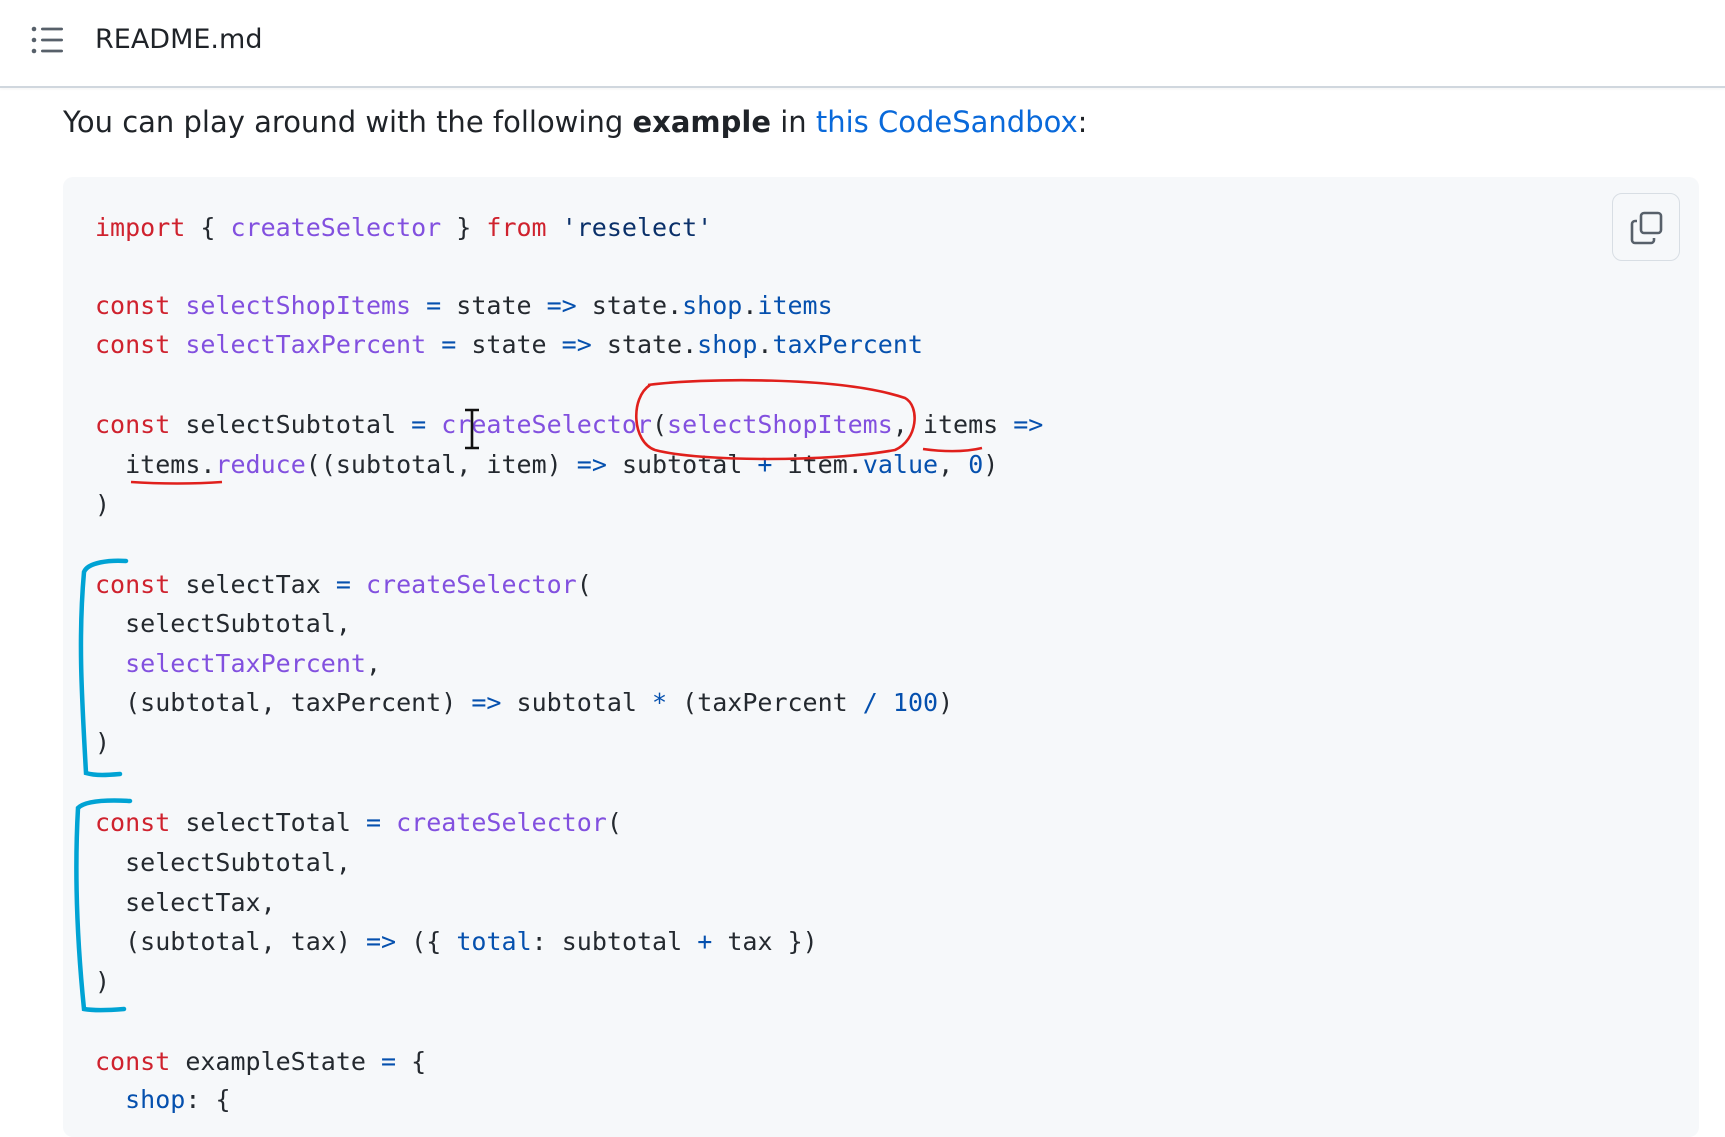  What do you see at coordinates (862, 44) in the screenshot?
I see `file-header: README.md` at bounding box center [862, 44].